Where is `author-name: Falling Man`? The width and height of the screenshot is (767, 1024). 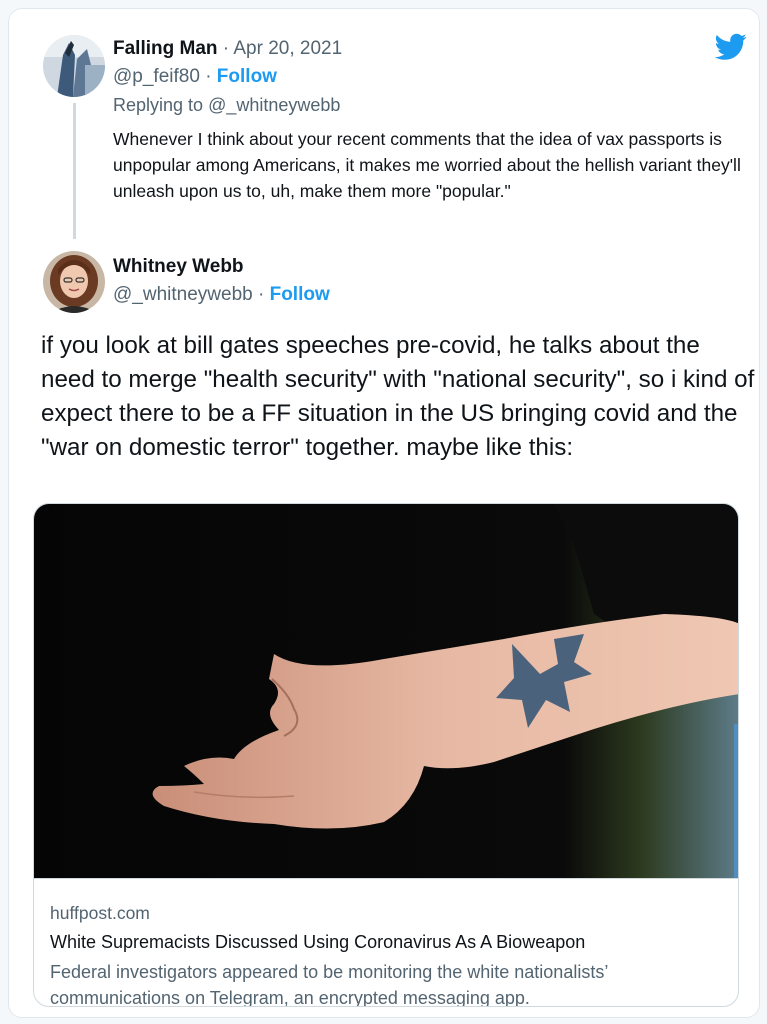
author-name: Falling Man is located at coordinates (165, 48).